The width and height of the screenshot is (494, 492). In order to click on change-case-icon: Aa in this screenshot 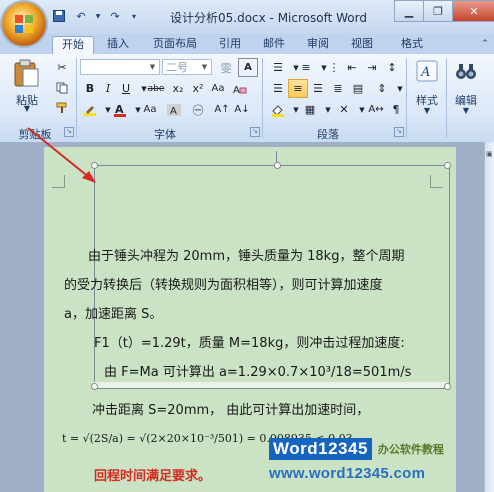, I will do `click(218, 88)`.